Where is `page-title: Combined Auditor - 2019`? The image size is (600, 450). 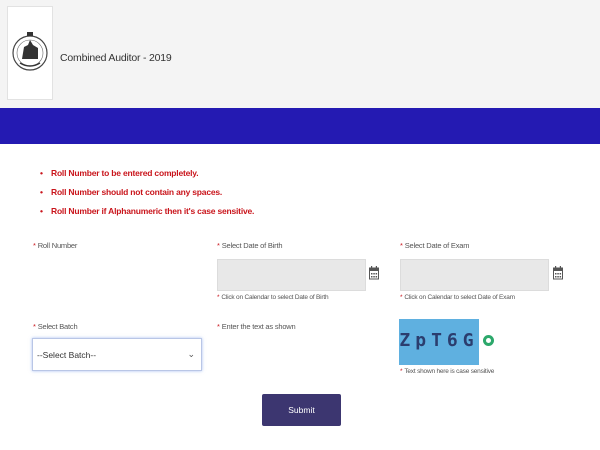
page-title: Combined Auditor - 2019 is located at coordinates (116, 58).